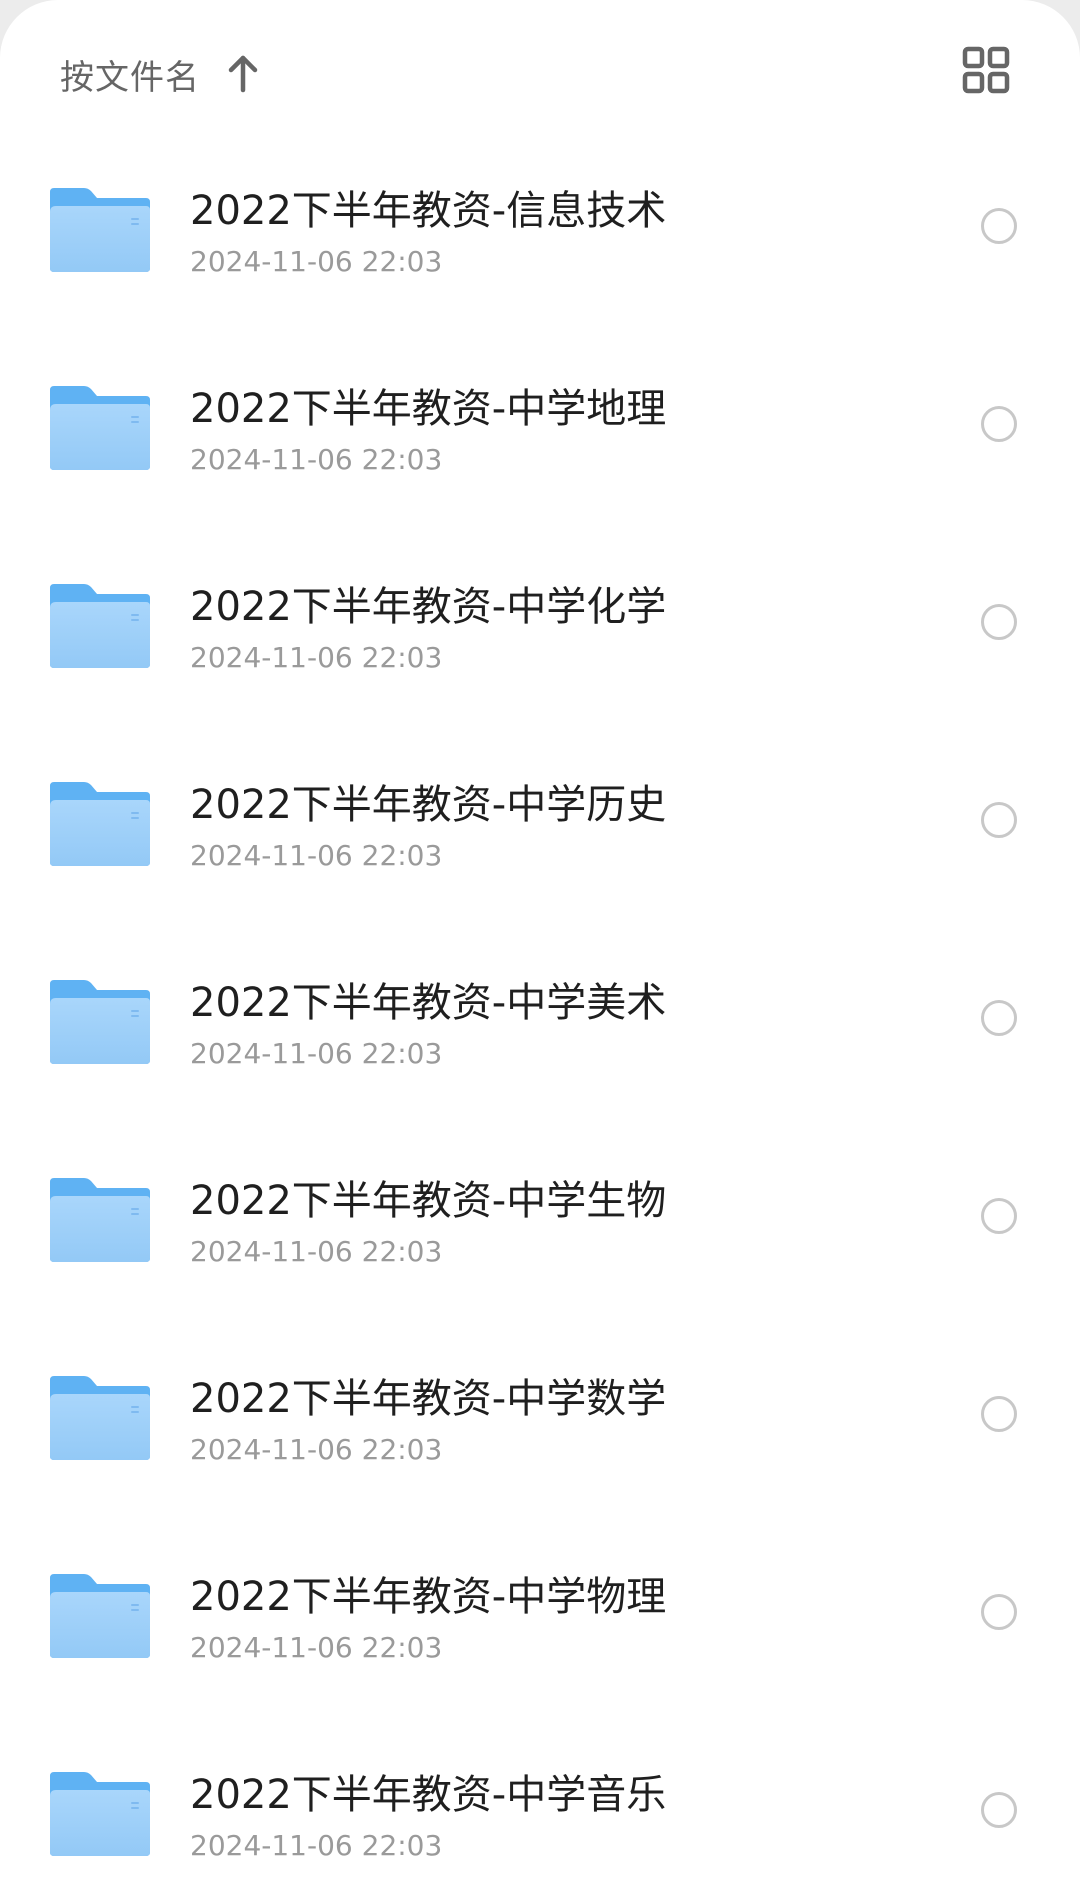 The width and height of the screenshot is (1080, 1880). I want to click on file-name: 2022下半年教资-中学地理, so click(428, 409).